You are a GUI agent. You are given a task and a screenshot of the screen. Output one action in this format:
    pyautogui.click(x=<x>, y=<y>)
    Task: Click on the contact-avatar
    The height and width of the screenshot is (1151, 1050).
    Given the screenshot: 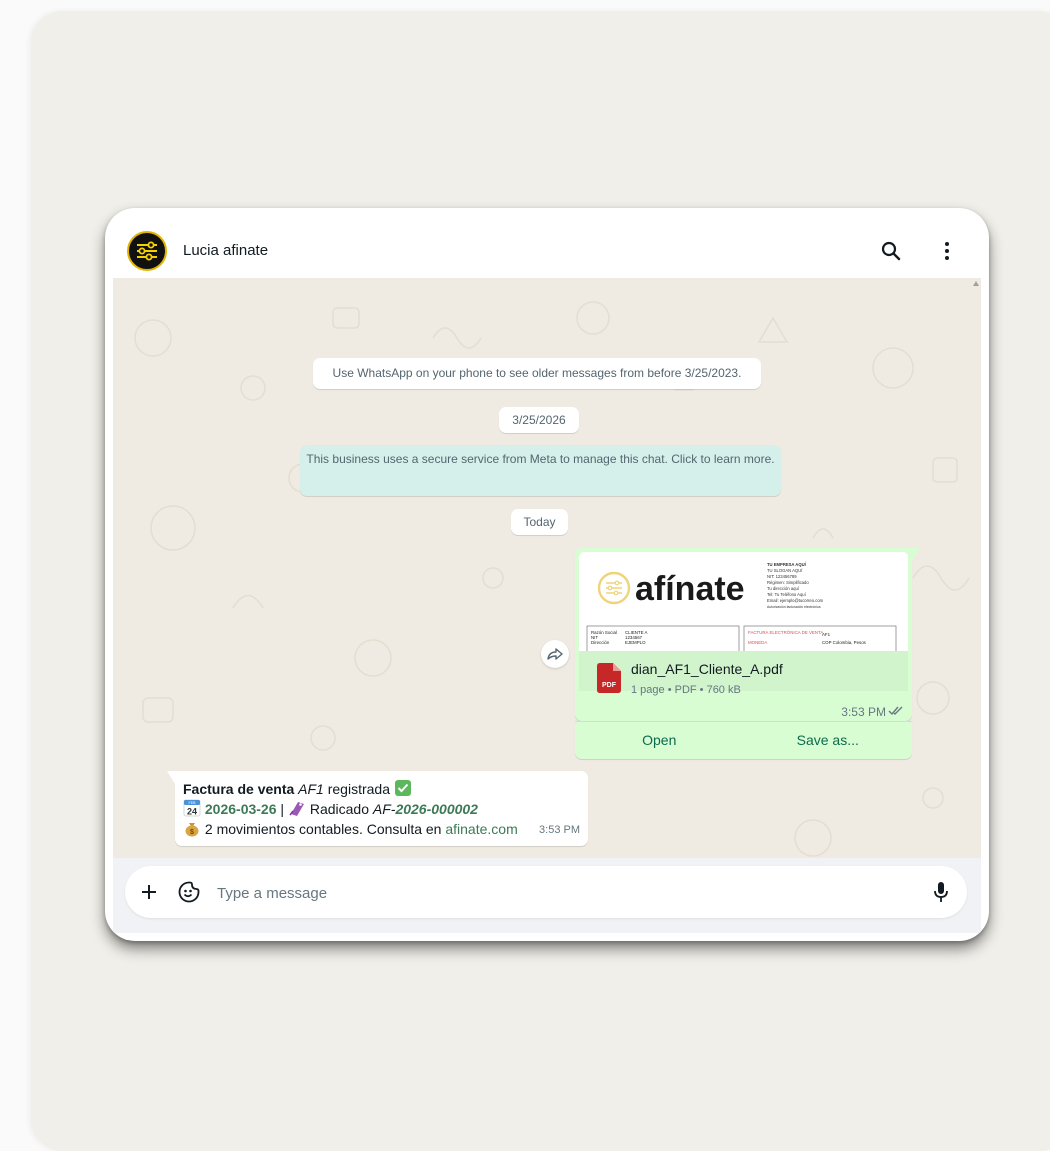 What is the action you would take?
    pyautogui.click(x=147, y=251)
    